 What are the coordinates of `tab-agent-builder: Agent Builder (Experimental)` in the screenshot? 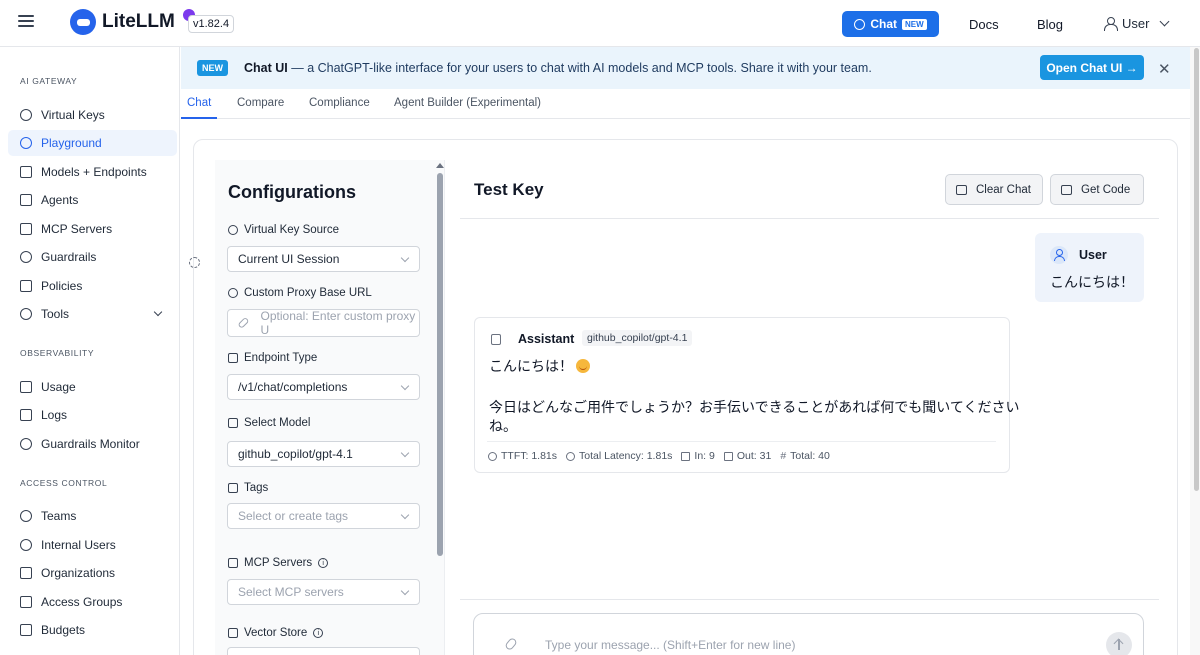 It's located at (467, 103).